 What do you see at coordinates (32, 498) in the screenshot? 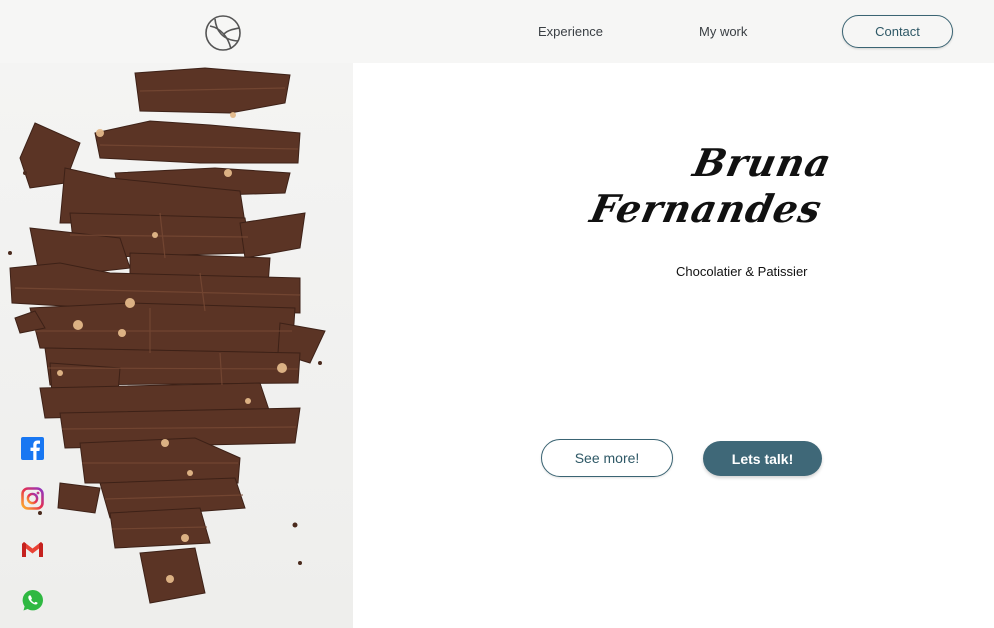
I see `instagram-icon` at bounding box center [32, 498].